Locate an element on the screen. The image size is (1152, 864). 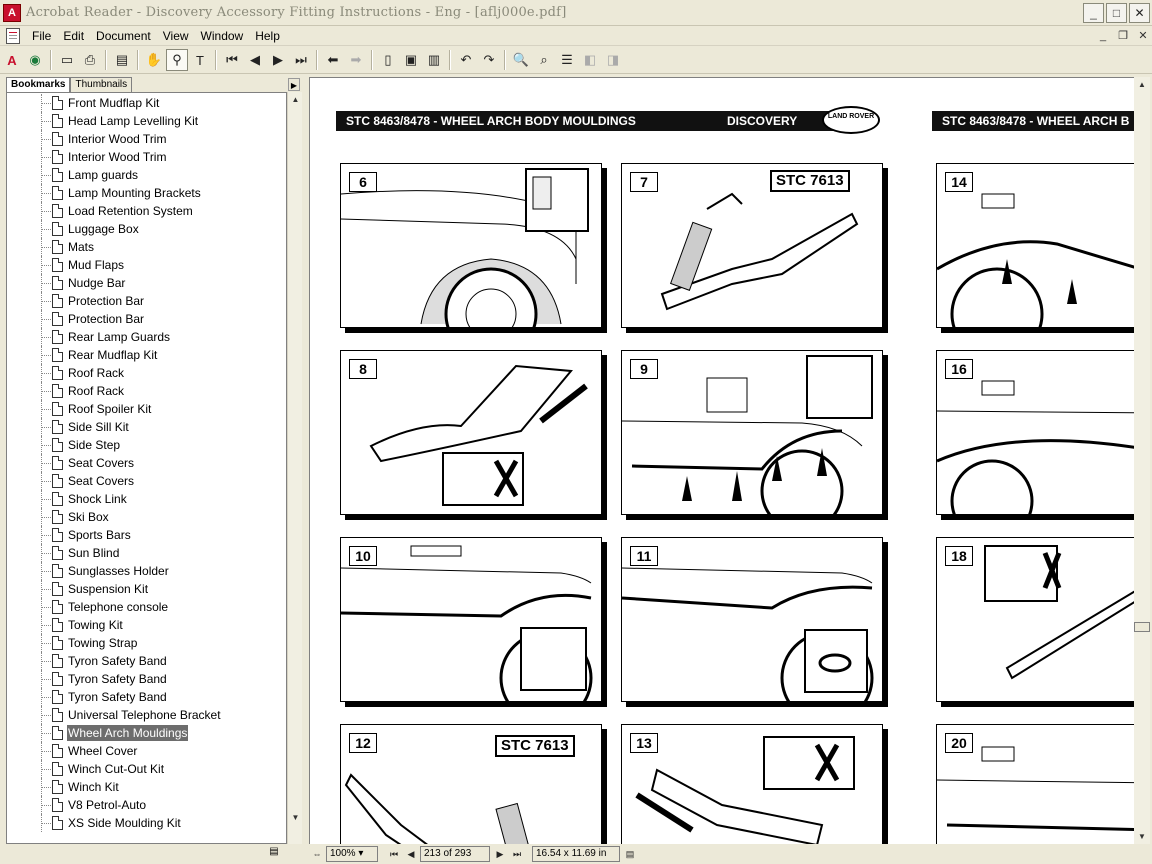
bookmark-item: Load Retention System is located at coordinates (146, 211).